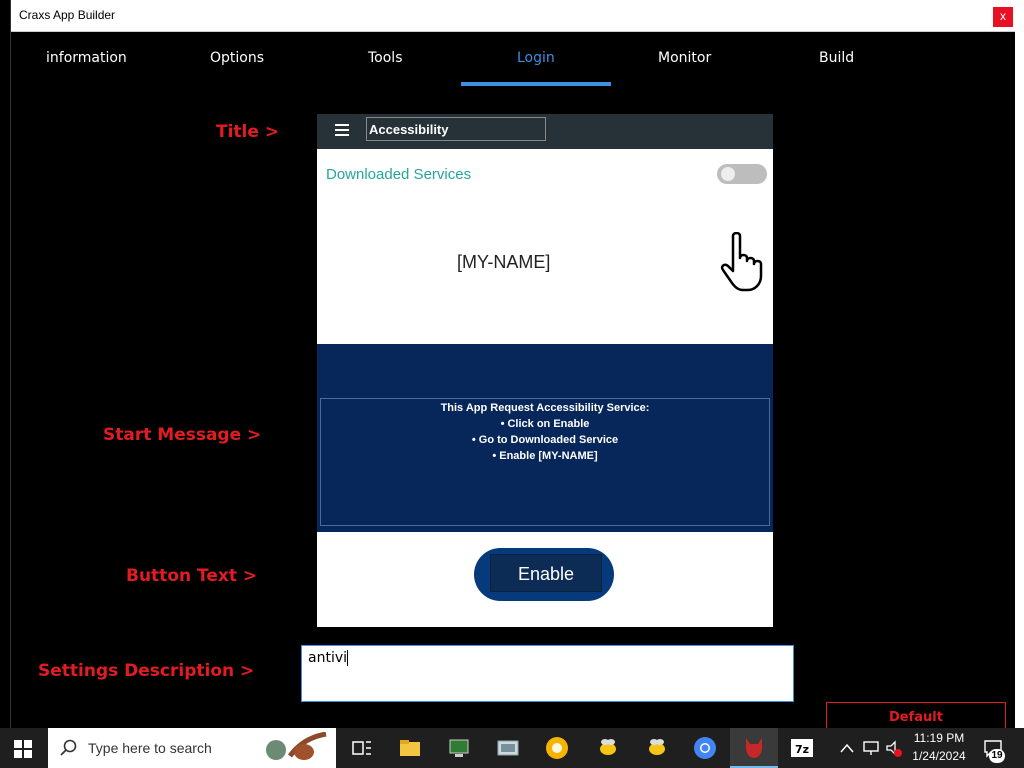 The image size is (1024, 768). I want to click on clock-time: 11:19 PM, so click(939, 738).